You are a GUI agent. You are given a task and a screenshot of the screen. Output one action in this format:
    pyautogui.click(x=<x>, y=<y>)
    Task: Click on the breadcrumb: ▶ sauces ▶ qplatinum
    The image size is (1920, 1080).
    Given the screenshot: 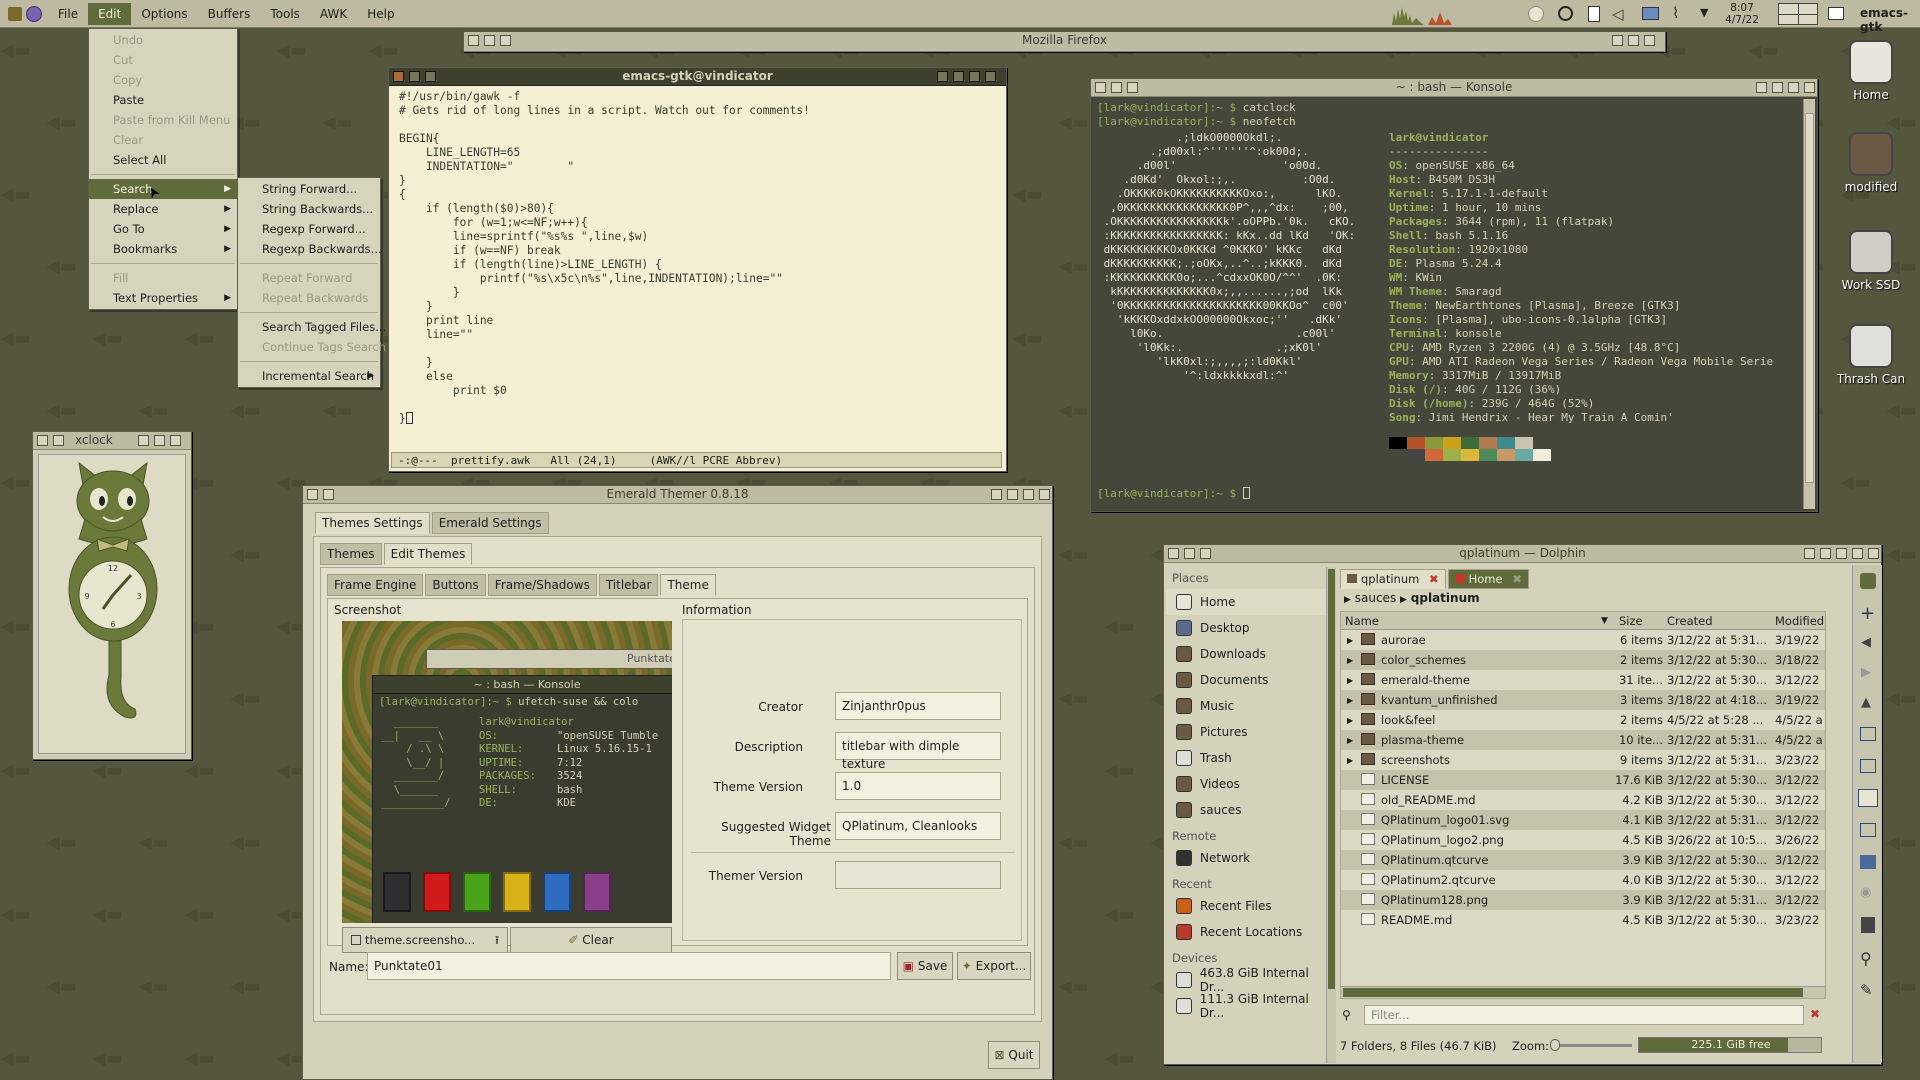 What is the action you would take?
    pyautogui.click(x=1595, y=598)
    